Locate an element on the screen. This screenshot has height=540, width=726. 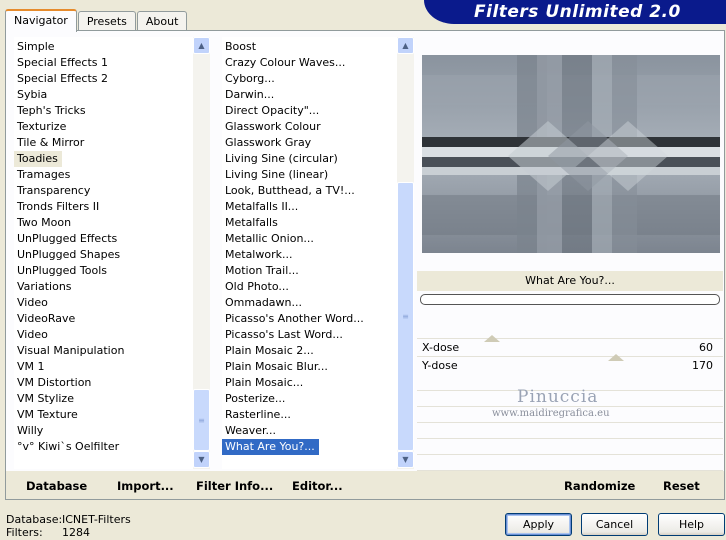
list-item: VM Texture is located at coordinates (46, 415).